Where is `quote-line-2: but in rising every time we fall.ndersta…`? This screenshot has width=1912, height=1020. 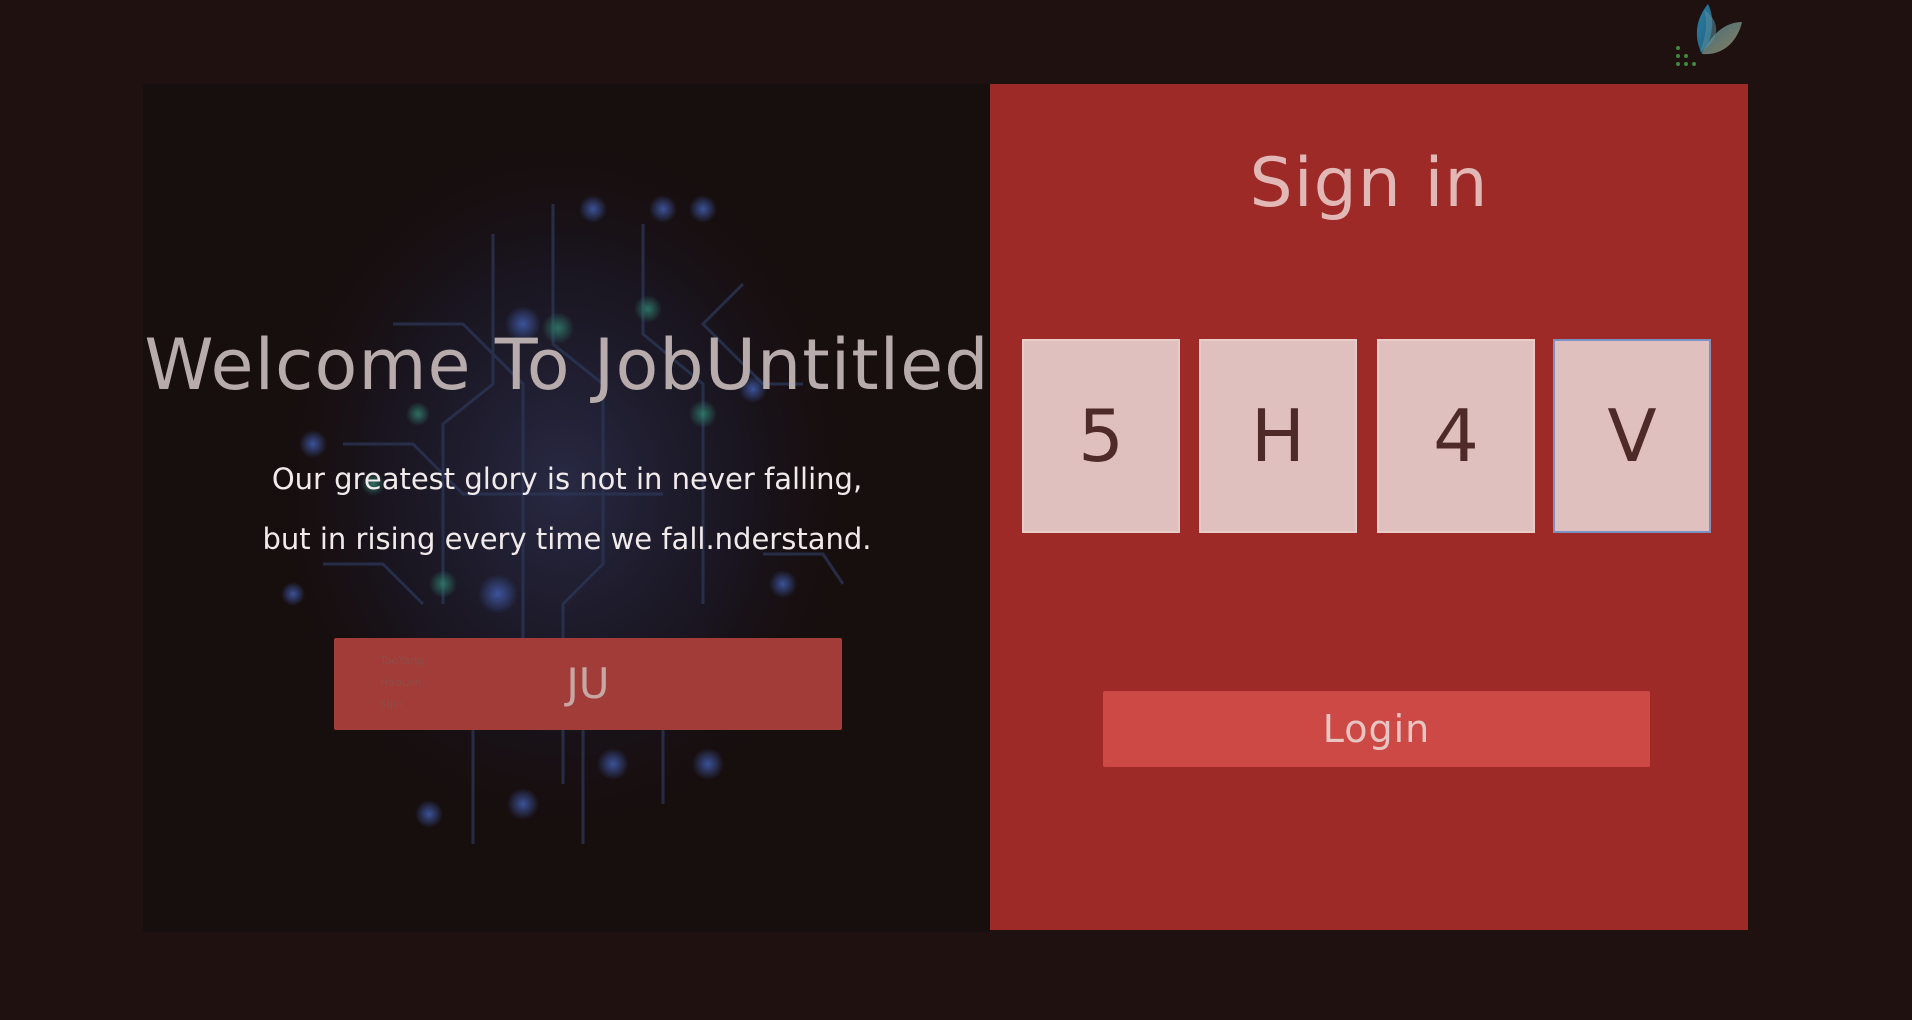 quote-line-2: but in rising every time we fall.ndersta… is located at coordinates (567, 539).